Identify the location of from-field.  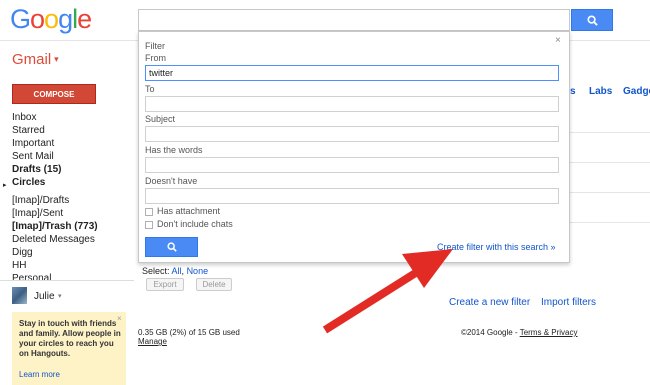
(352, 73).